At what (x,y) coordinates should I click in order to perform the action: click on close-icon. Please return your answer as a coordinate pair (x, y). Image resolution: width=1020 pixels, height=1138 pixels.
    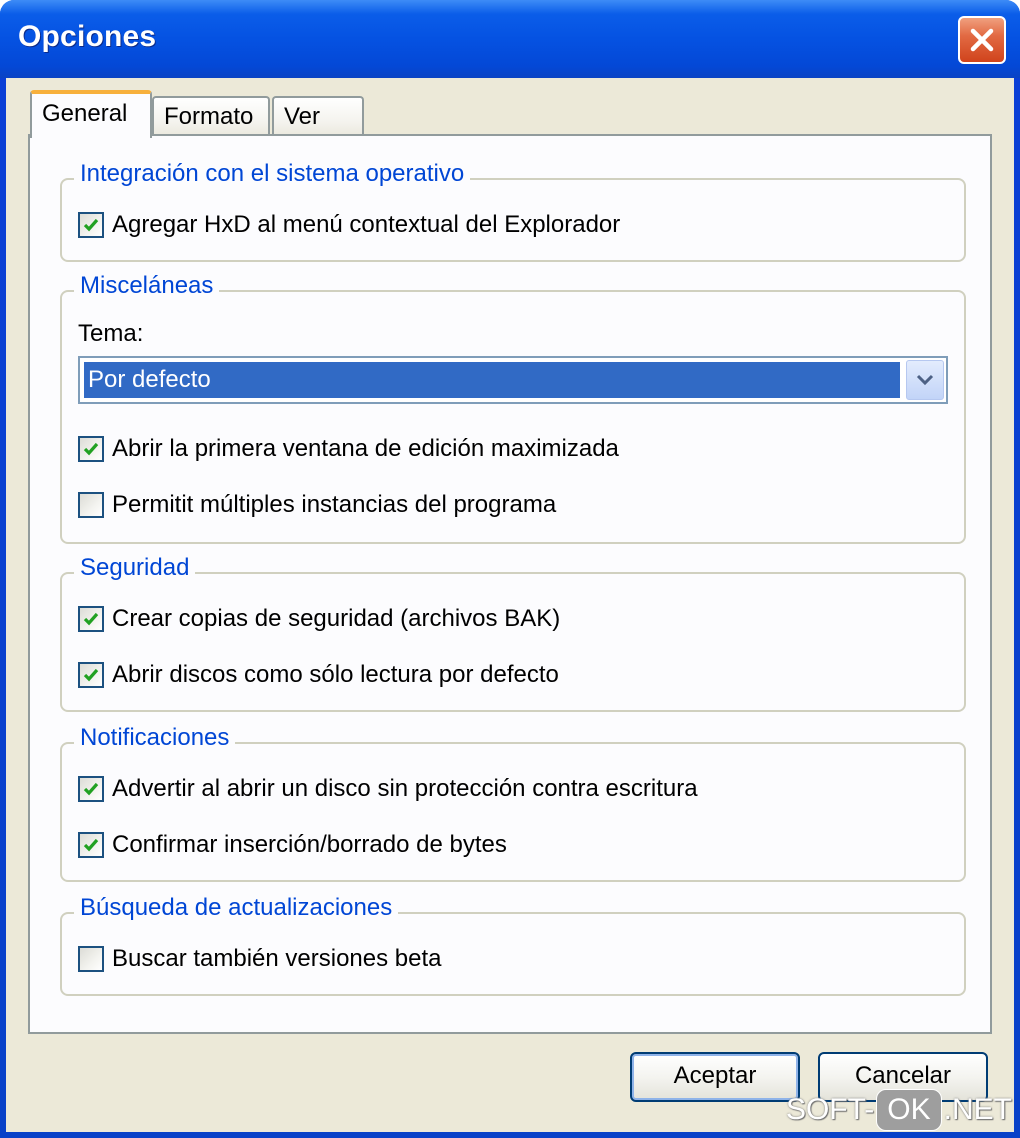
    Looking at the image, I should click on (982, 40).